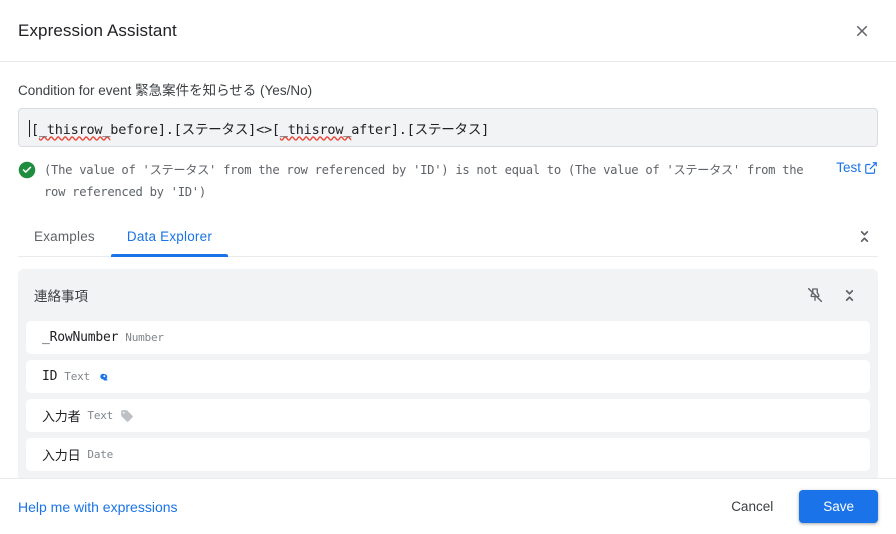 This screenshot has height=534, width=896. Describe the element at coordinates (61, 417) in the screenshot. I see `field-name: 入力者` at that location.